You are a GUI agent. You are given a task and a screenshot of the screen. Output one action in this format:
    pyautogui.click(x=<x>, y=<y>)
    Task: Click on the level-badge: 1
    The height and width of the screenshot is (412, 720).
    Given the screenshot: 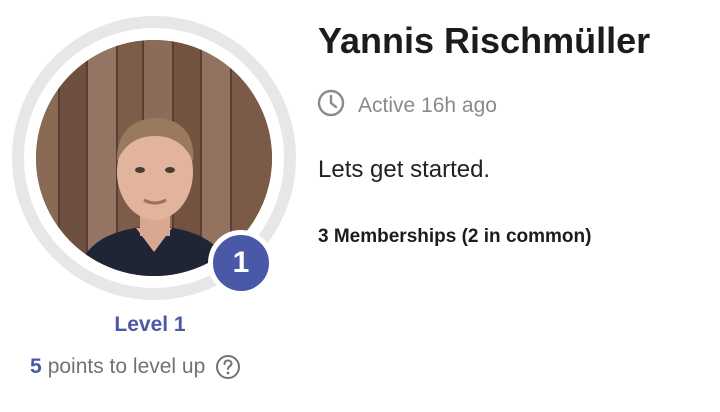 What is the action you would take?
    pyautogui.click(x=241, y=263)
    